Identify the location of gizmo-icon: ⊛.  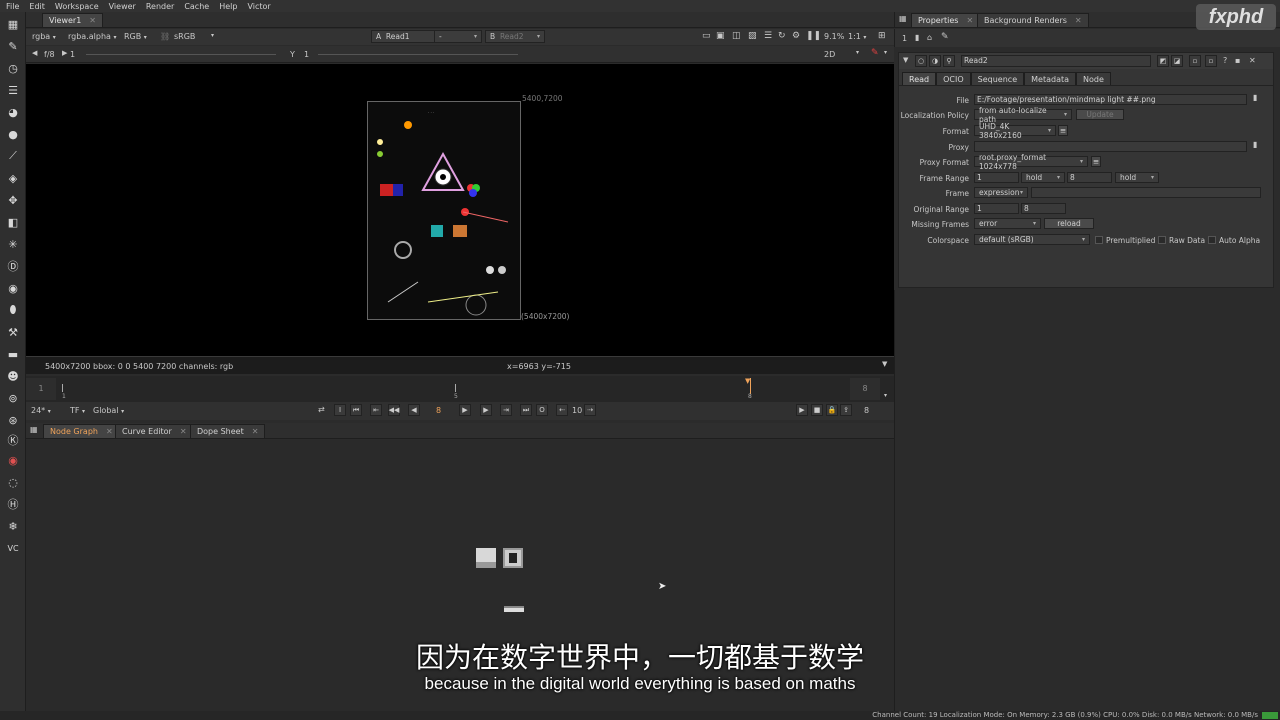
(13, 420).